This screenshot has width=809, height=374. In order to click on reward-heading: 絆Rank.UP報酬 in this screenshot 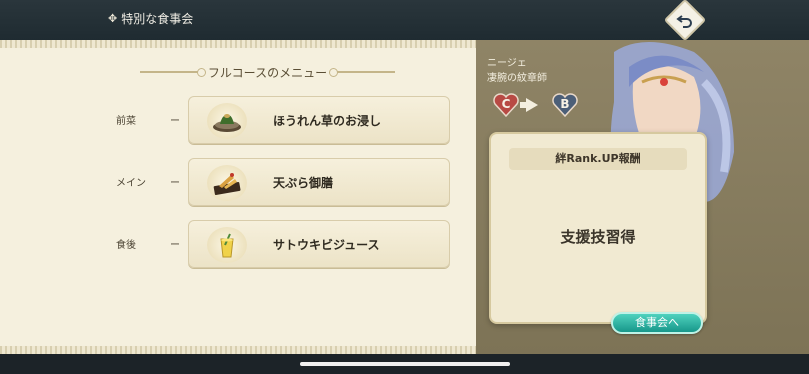, I will do `click(598, 159)`.